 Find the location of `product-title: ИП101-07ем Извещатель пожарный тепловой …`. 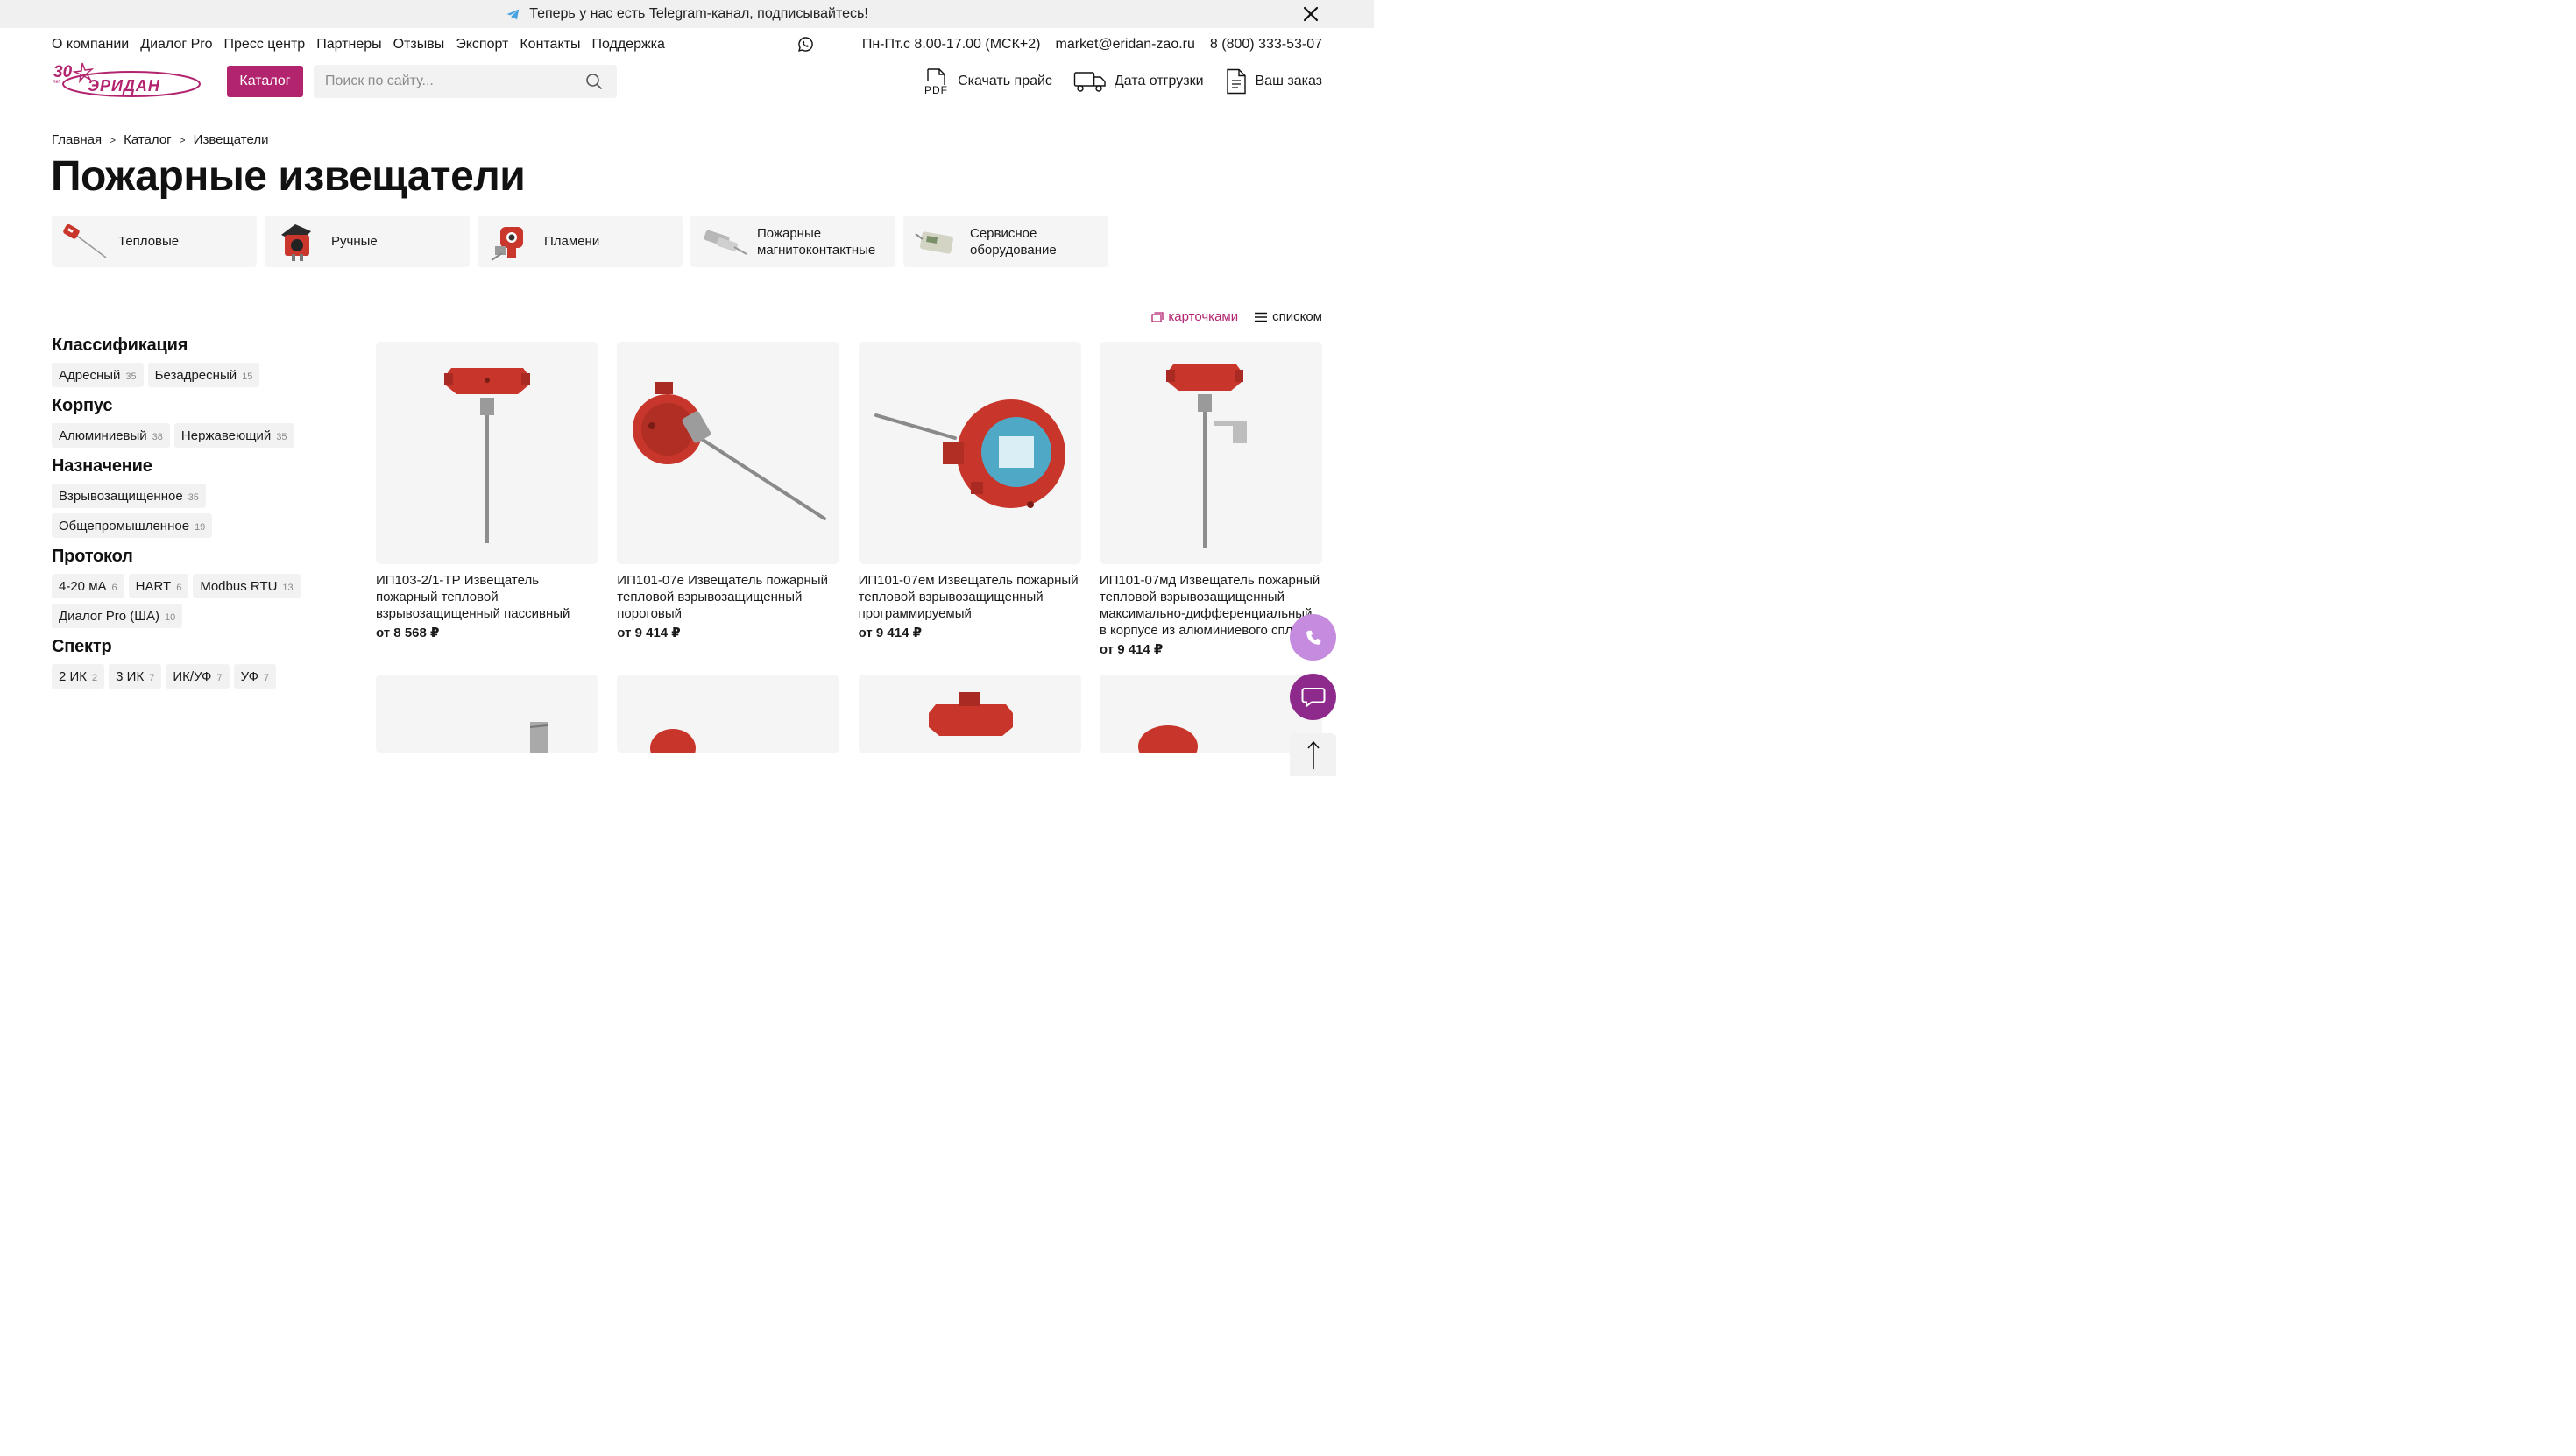

product-title: ИП101-07ем Извещатель пожарный тепловой … is located at coordinates (970, 597).